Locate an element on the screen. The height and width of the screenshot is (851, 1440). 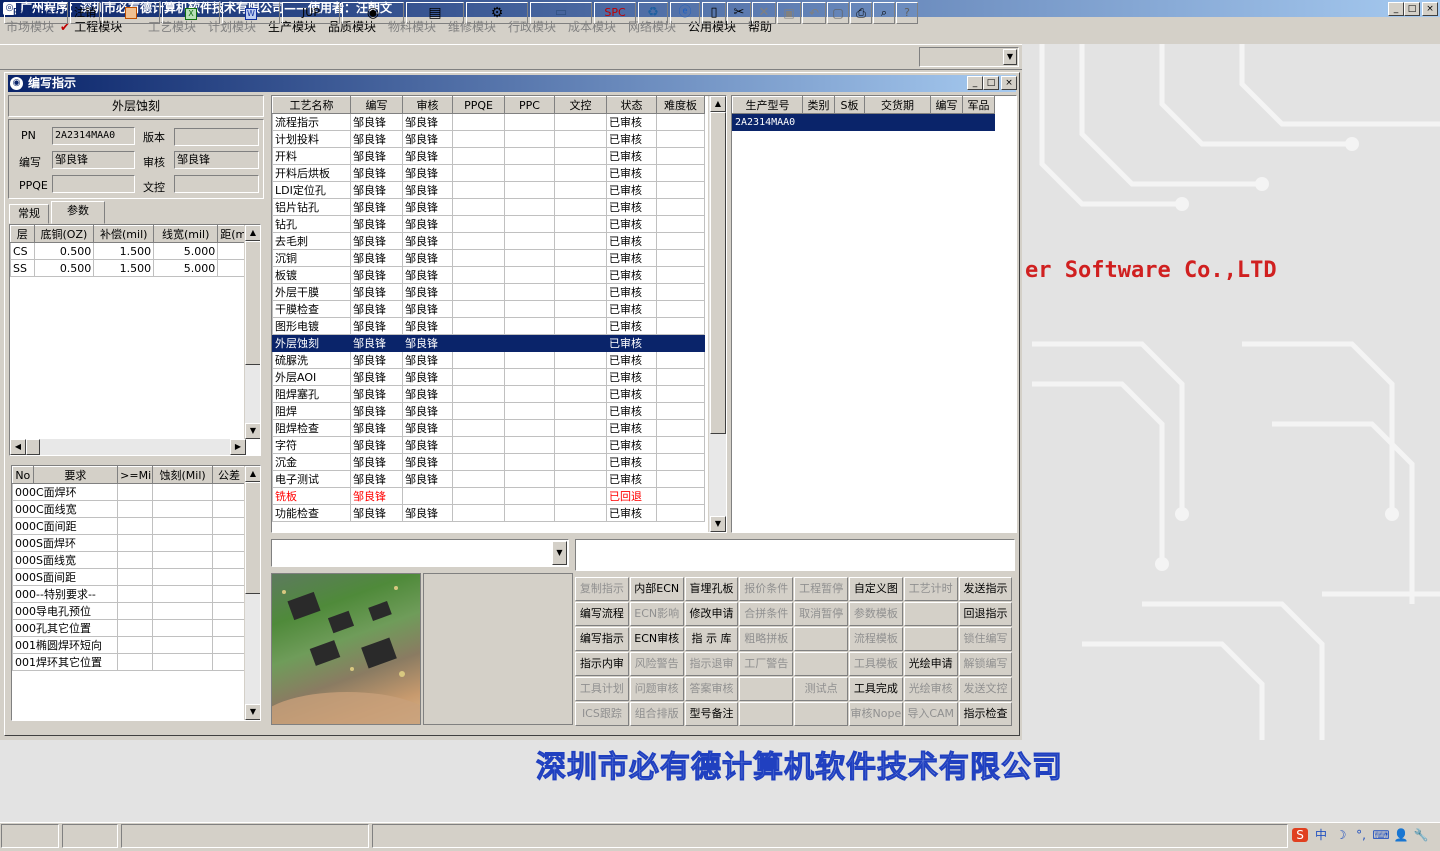
action-button: 编写指示 is located at coordinates (602, 639).